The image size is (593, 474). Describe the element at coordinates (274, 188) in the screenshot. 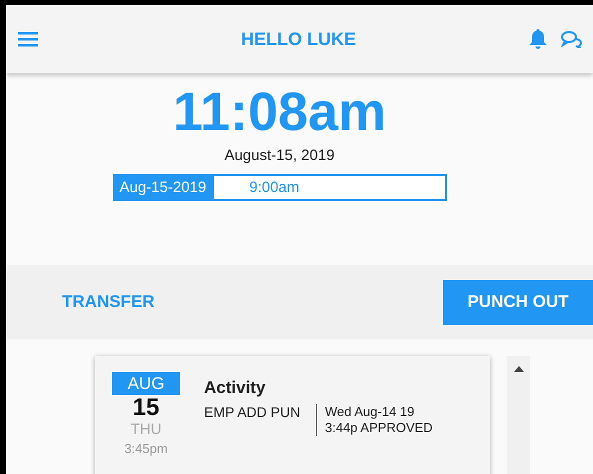

I see `shift-time: 9:00am` at that location.